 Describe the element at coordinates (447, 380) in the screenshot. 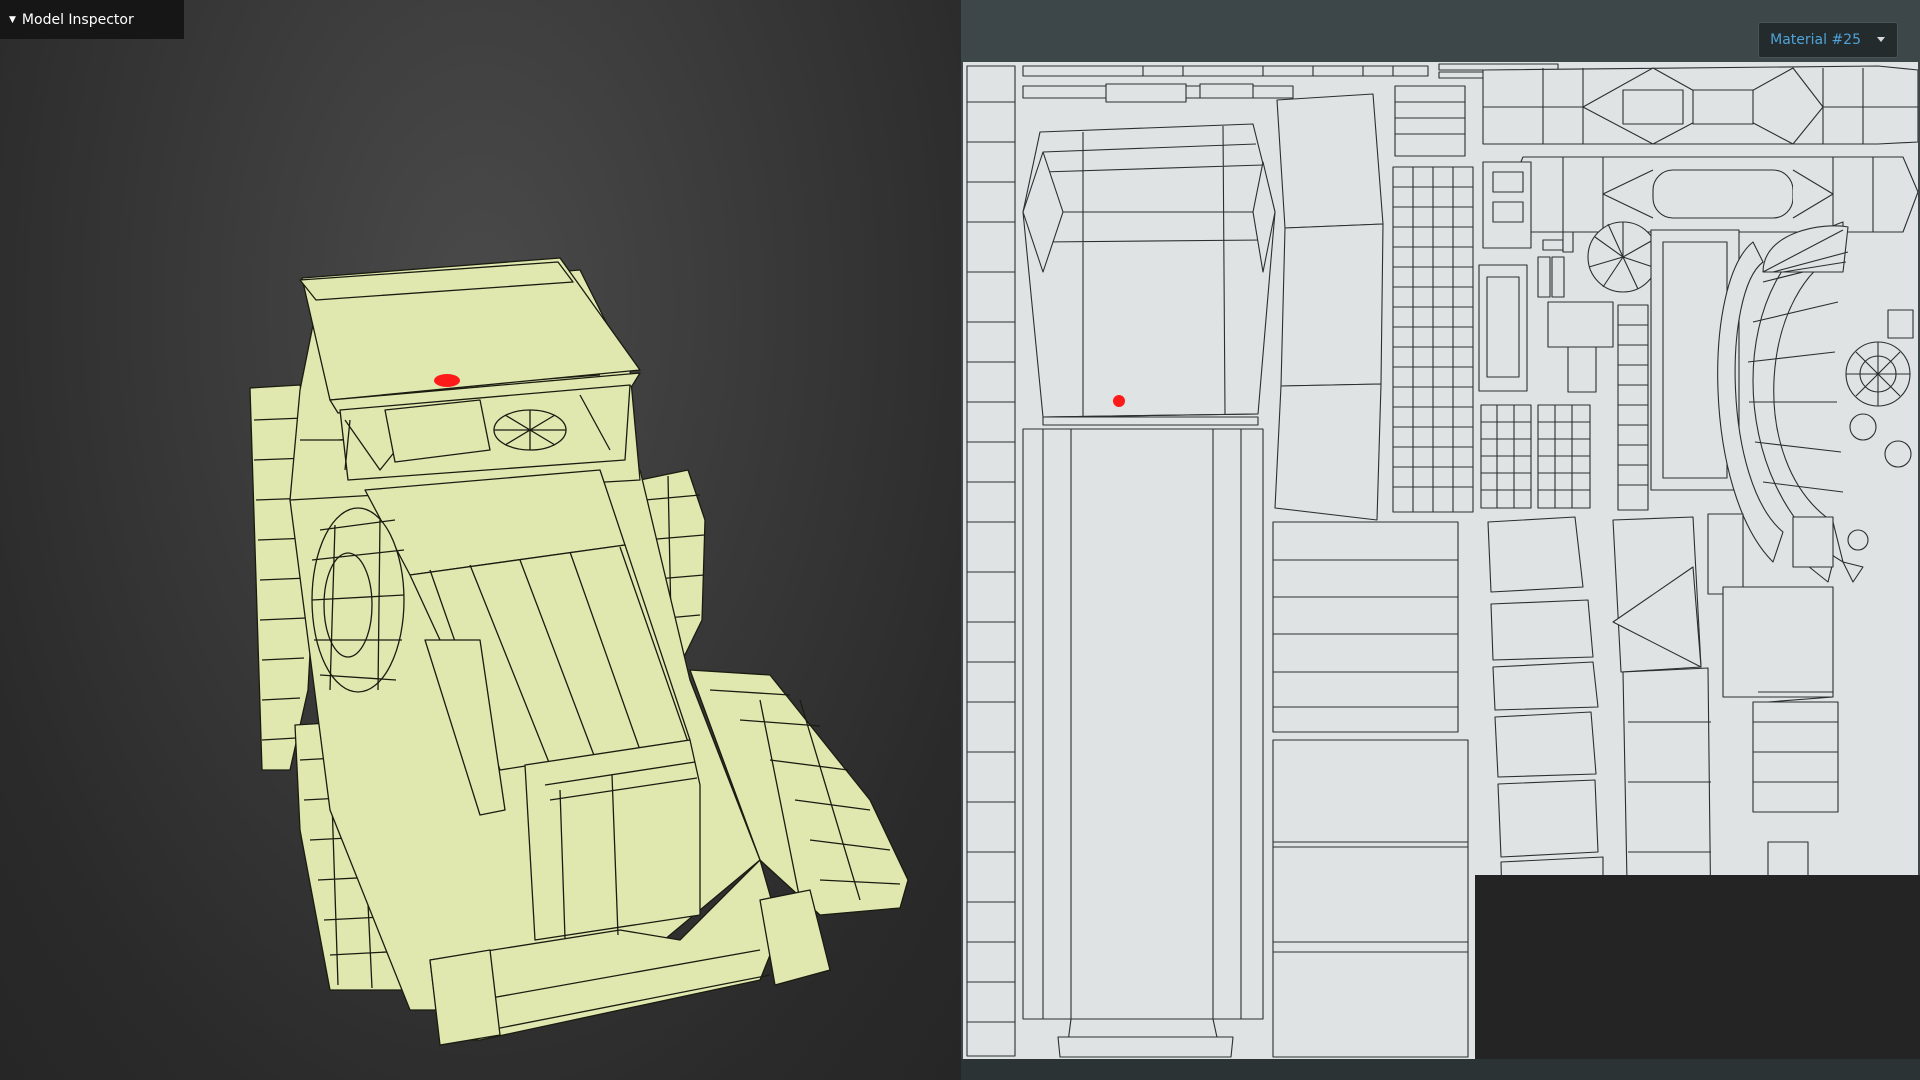

I see `selection-marker-3d` at that location.